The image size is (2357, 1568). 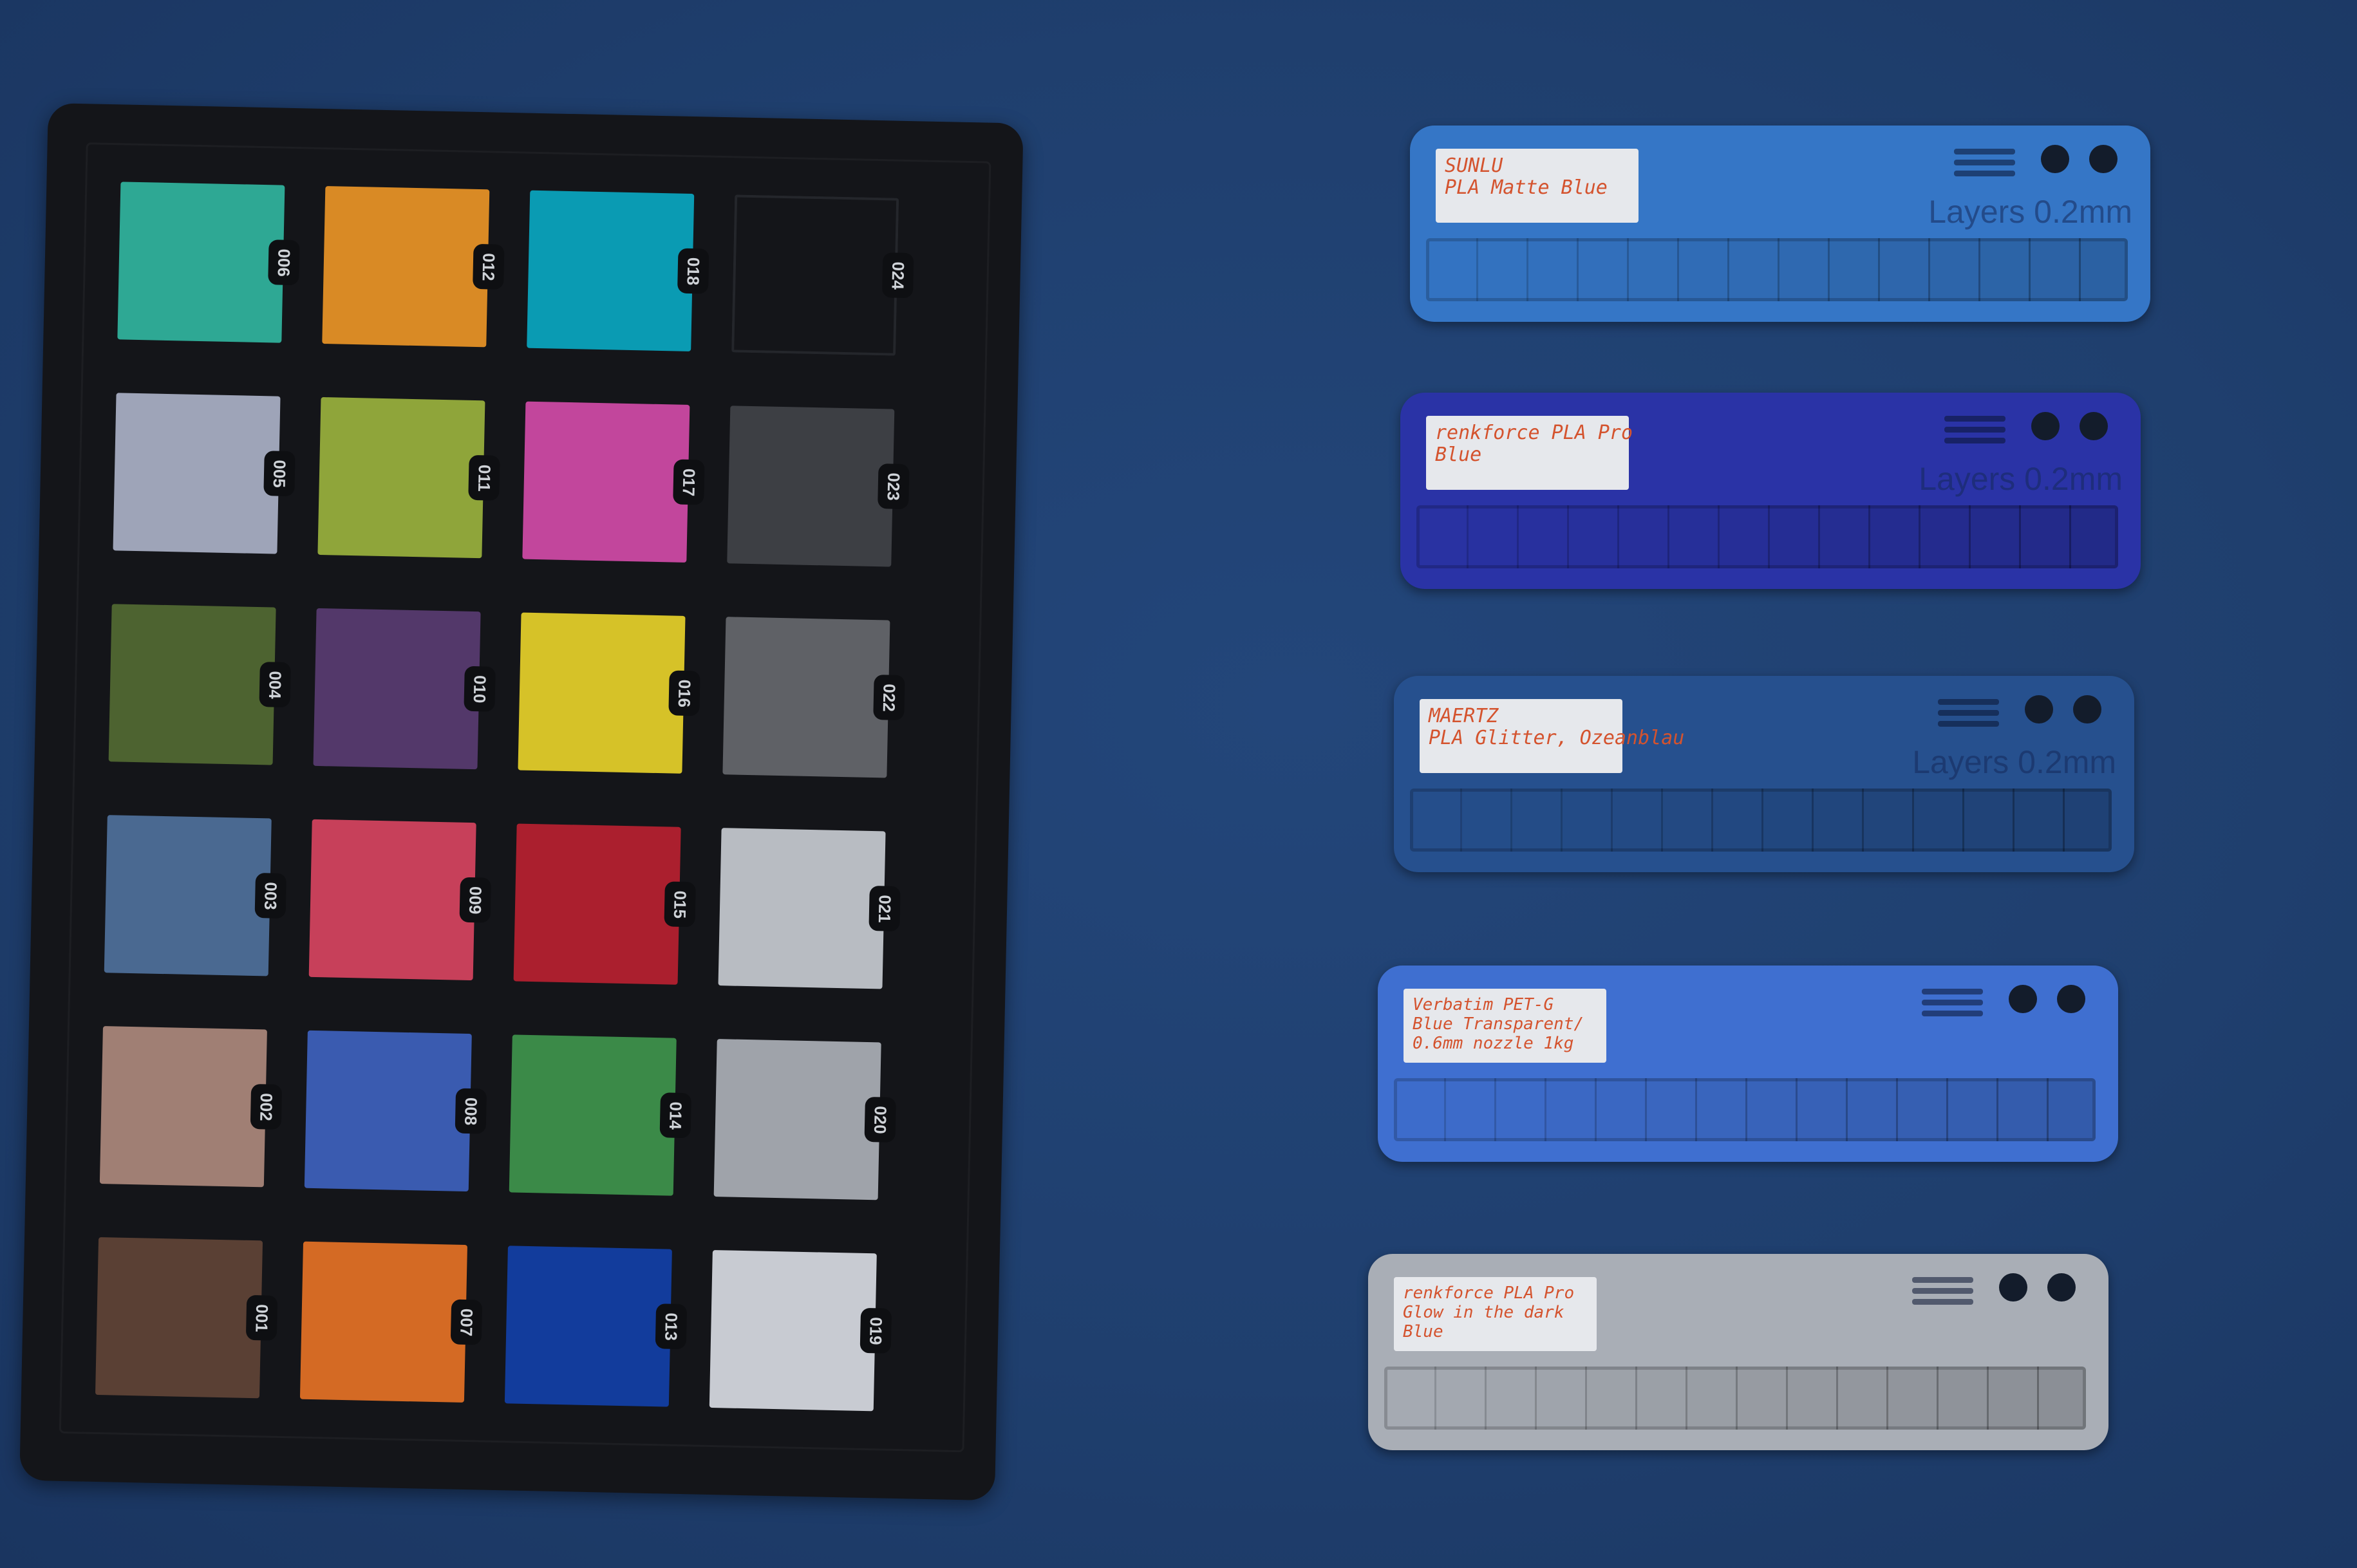 What do you see at coordinates (1780, 224) in the screenshot?
I see `filament-sample-card: SUNLU PLA Matte Blue Layers 0.2mm` at bounding box center [1780, 224].